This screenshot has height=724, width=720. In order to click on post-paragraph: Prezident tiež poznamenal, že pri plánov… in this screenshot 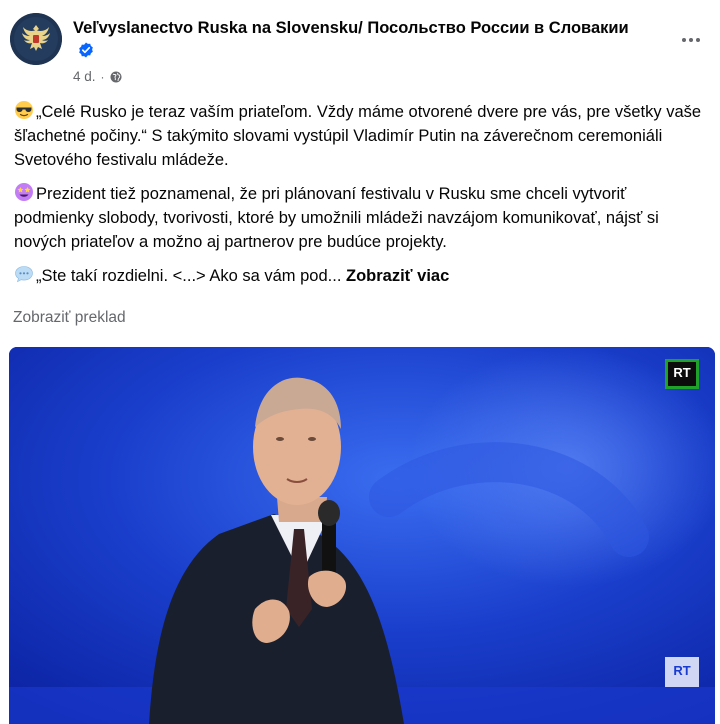, I will do `click(362, 218)`.